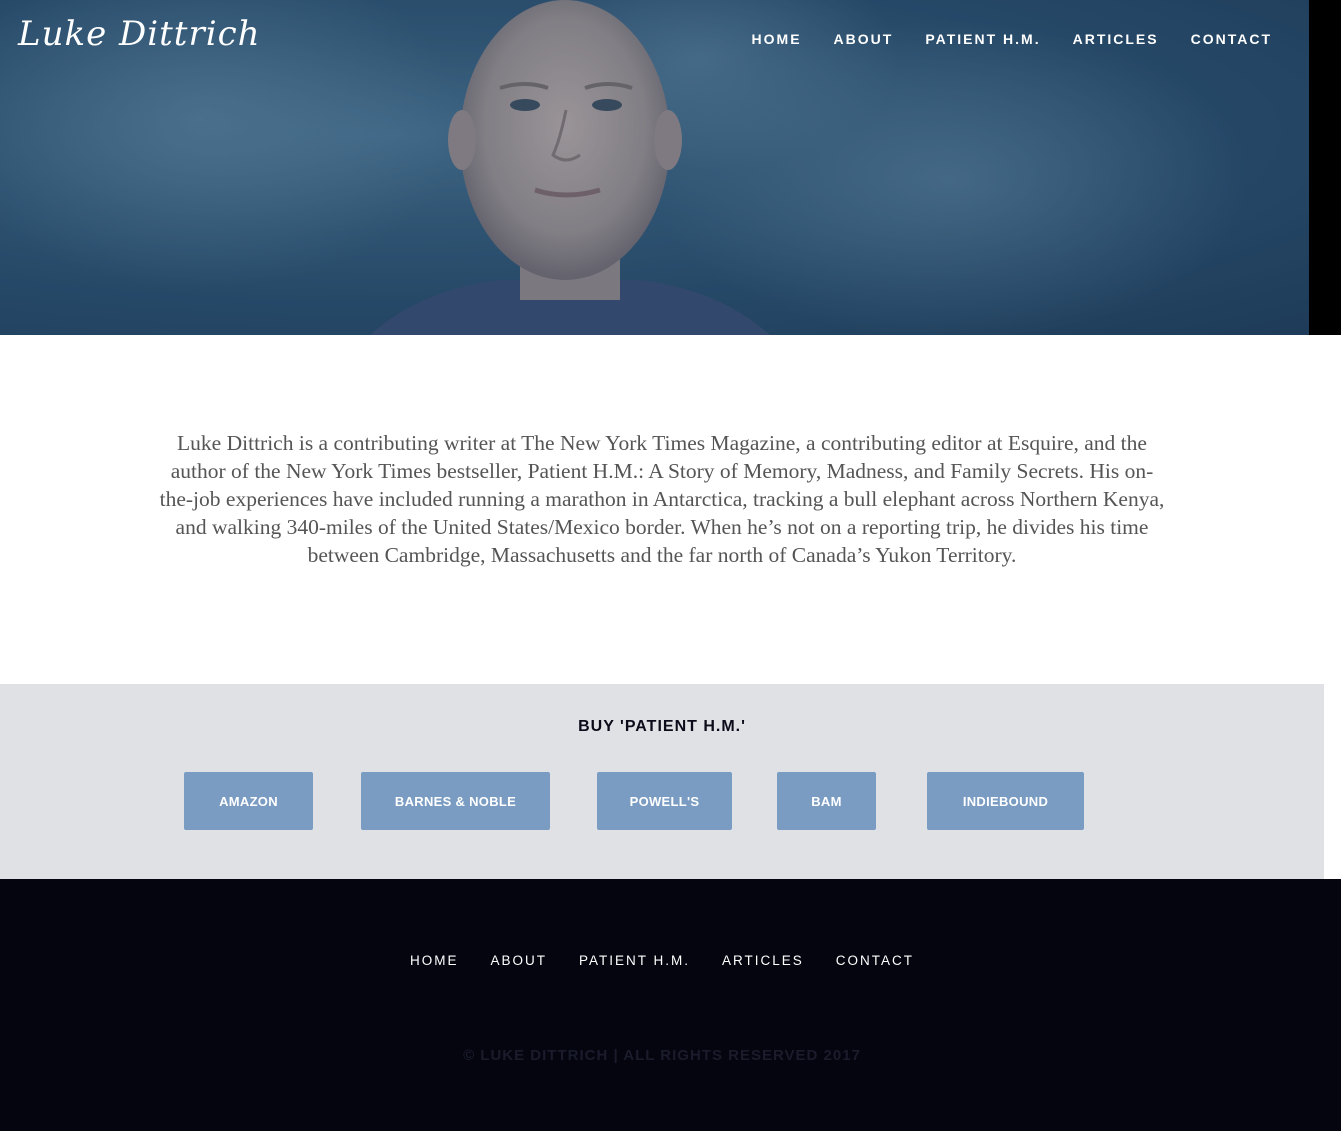 The height and width of the screenshot is (1131, 1341). Describe the element at coordinates (518, 960) in the screenshot. I see `footer-nav-about: ABOUT` at that location.